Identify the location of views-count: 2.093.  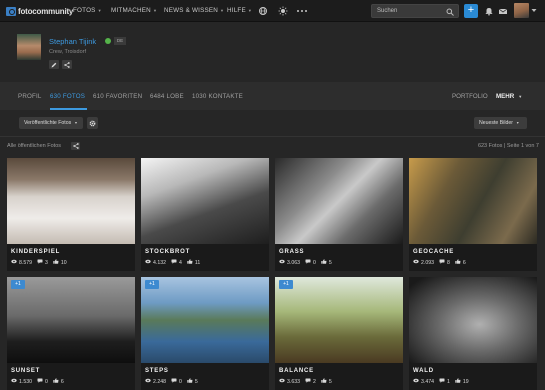
(427, 262).